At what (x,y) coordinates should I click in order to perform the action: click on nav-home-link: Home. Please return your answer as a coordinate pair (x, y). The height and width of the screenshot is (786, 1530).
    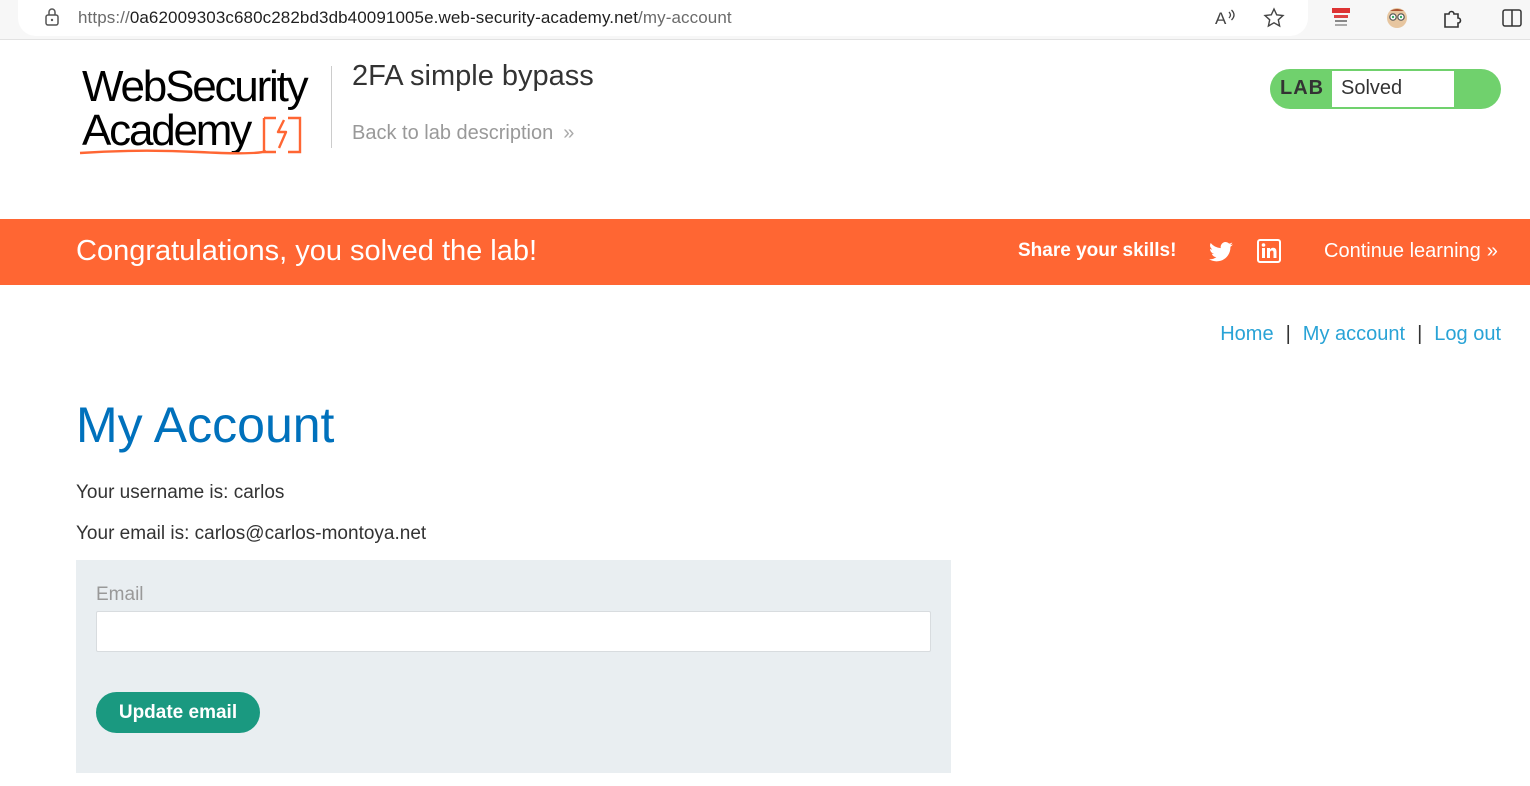
    Looking at the image, I should click on (1246, 334).